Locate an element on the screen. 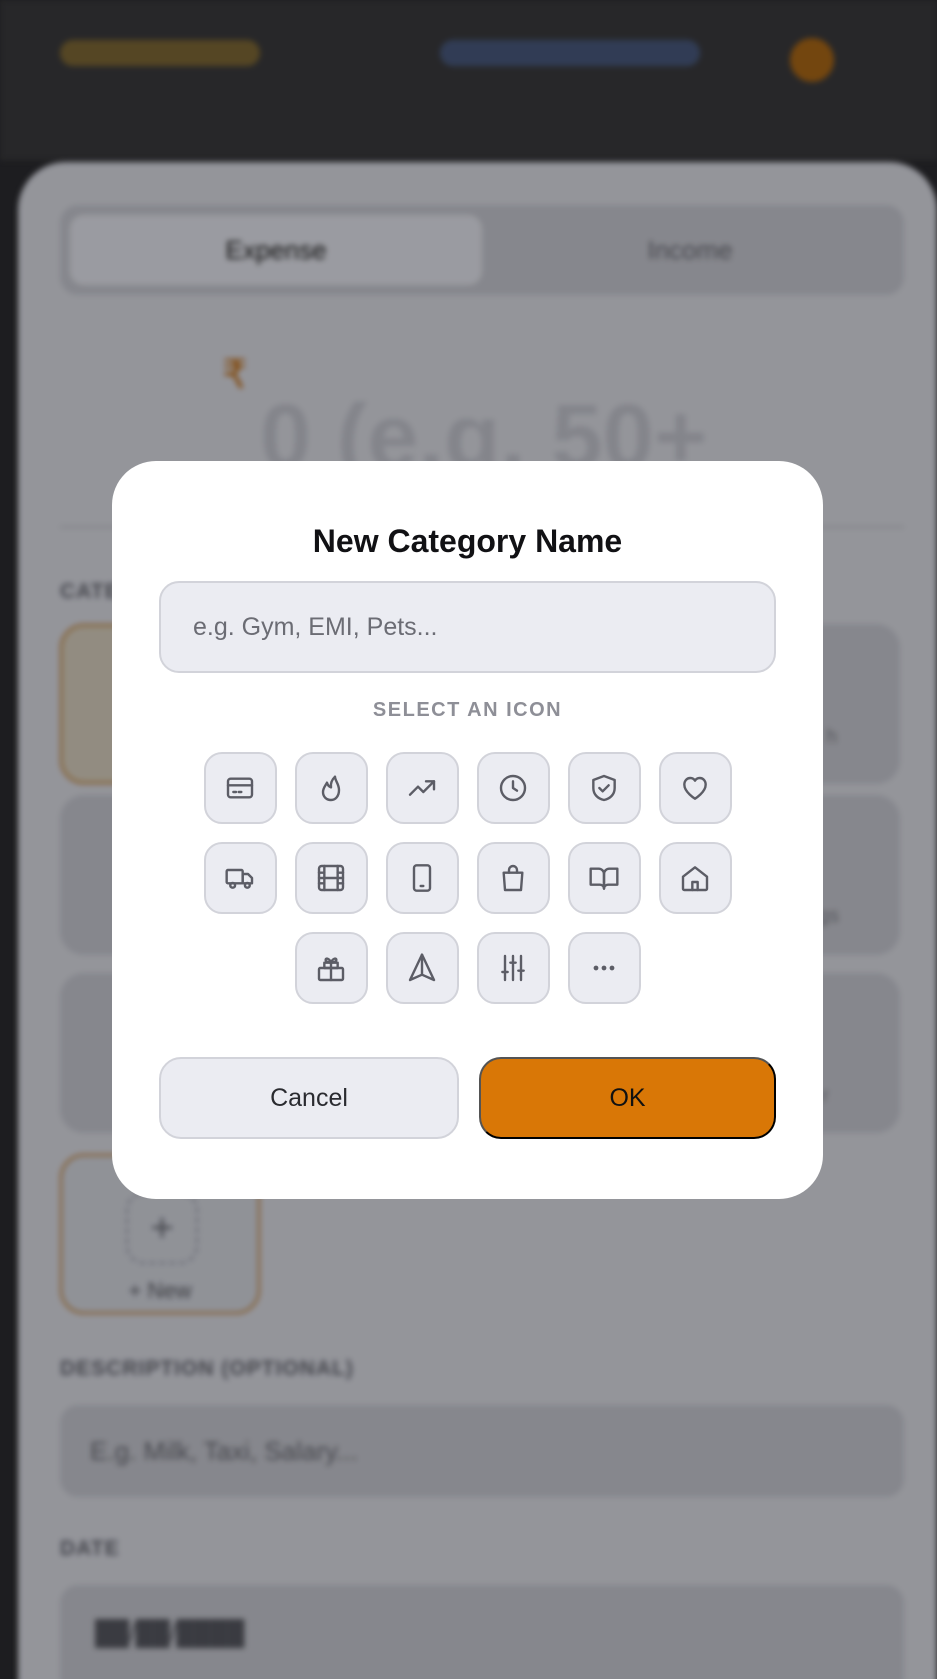 The height and width of the screenshot is (1679, 937). gift-icon is located at coordinates (331, 968).